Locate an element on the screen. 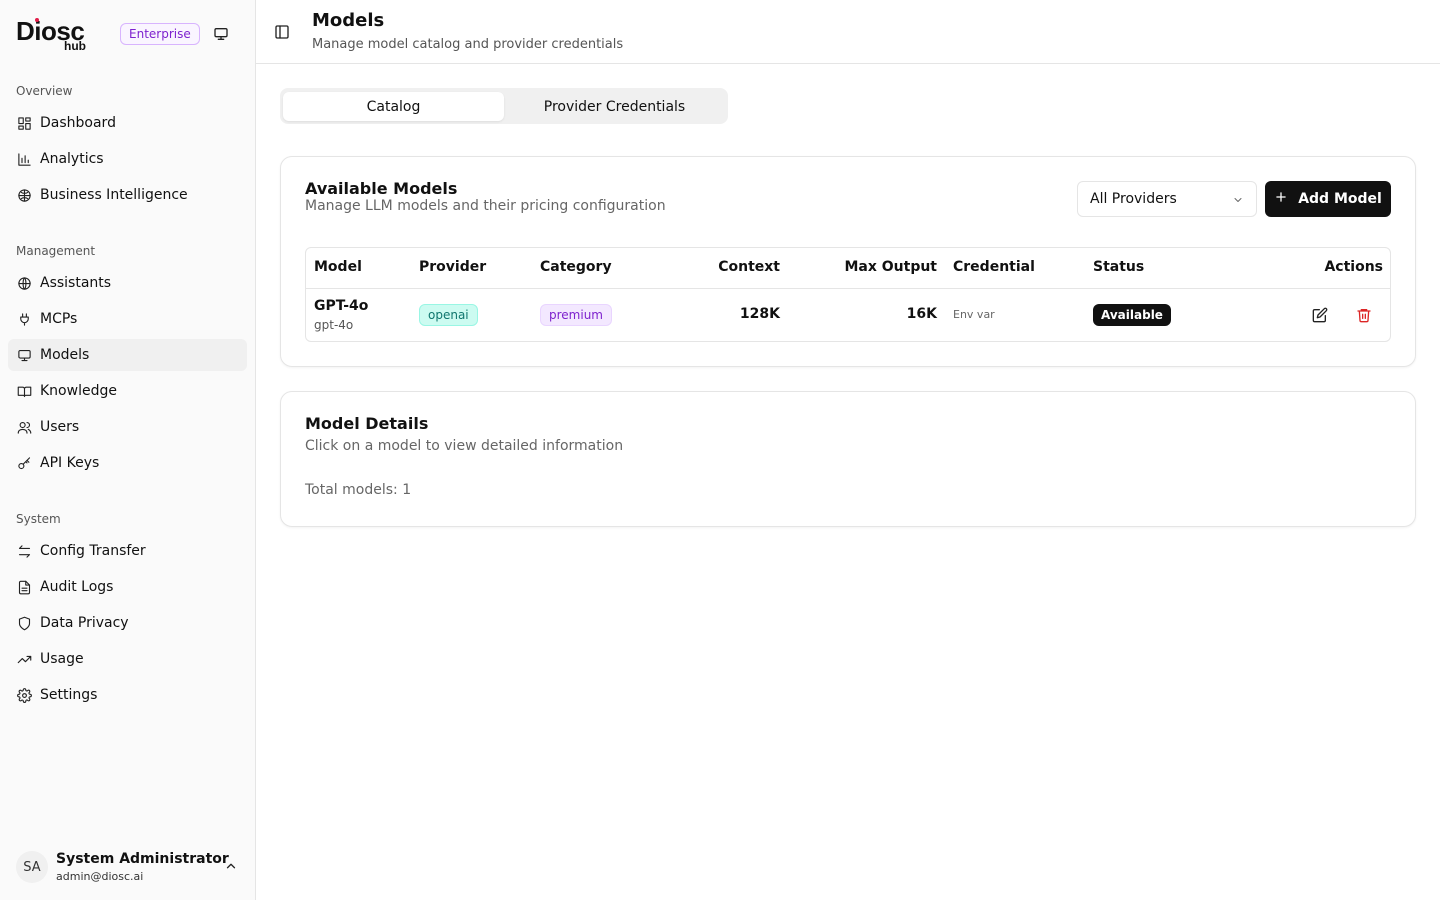 The width and height of the screenshot is (1440, 900). column-header-provider: Provider is located at coordinates (453, 267).